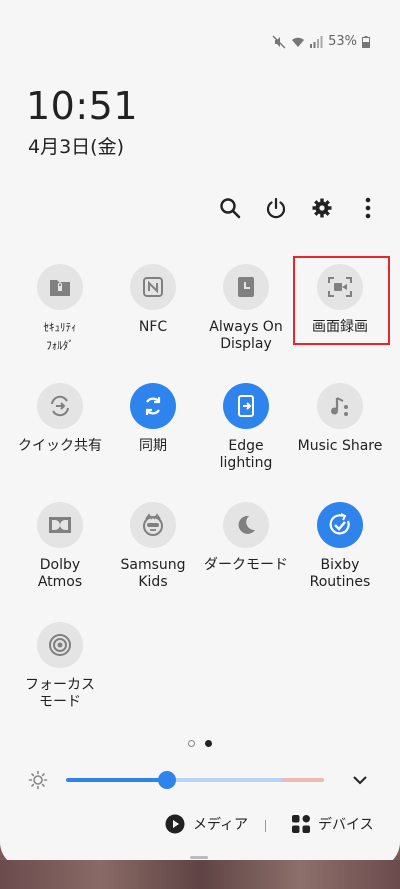  I want to click on tile-focus-mode: フォーカス モード, so click(60, 666).